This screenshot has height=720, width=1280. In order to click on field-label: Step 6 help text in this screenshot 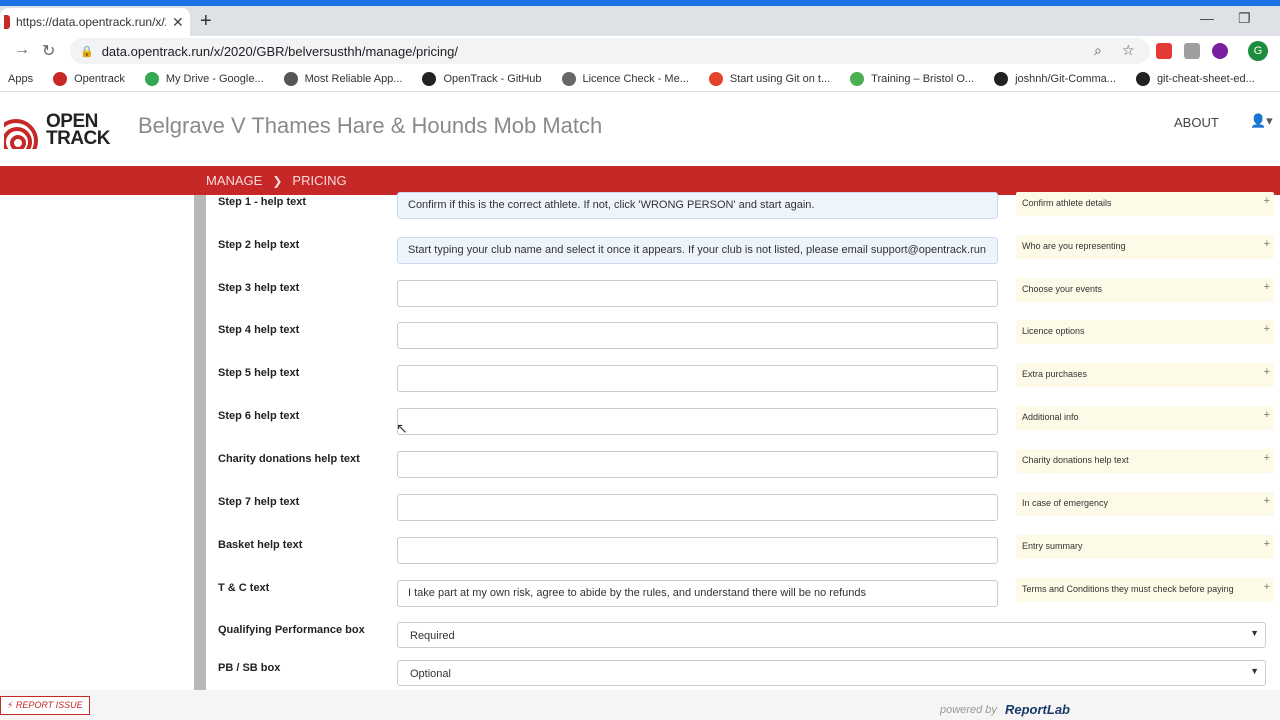, I will do `click(259, 416)`.